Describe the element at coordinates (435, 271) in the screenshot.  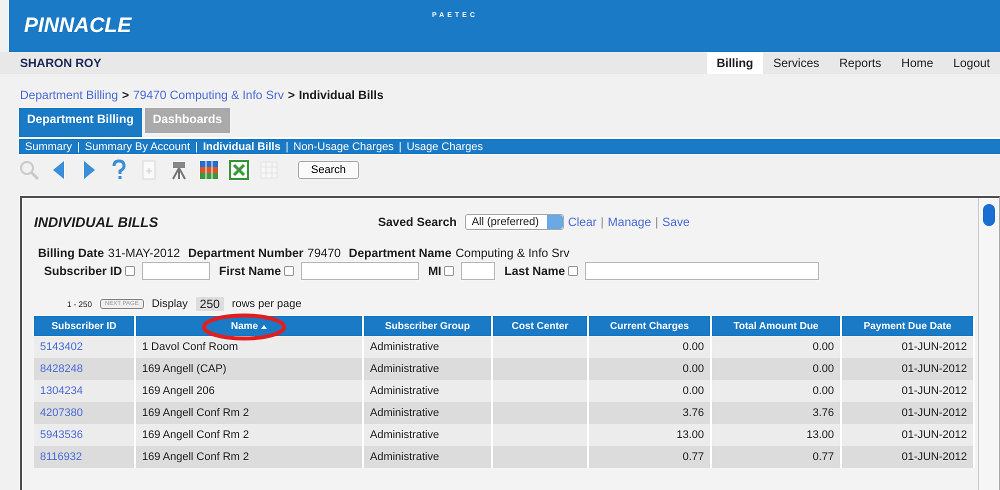
I see `field-label: MI` at that location.